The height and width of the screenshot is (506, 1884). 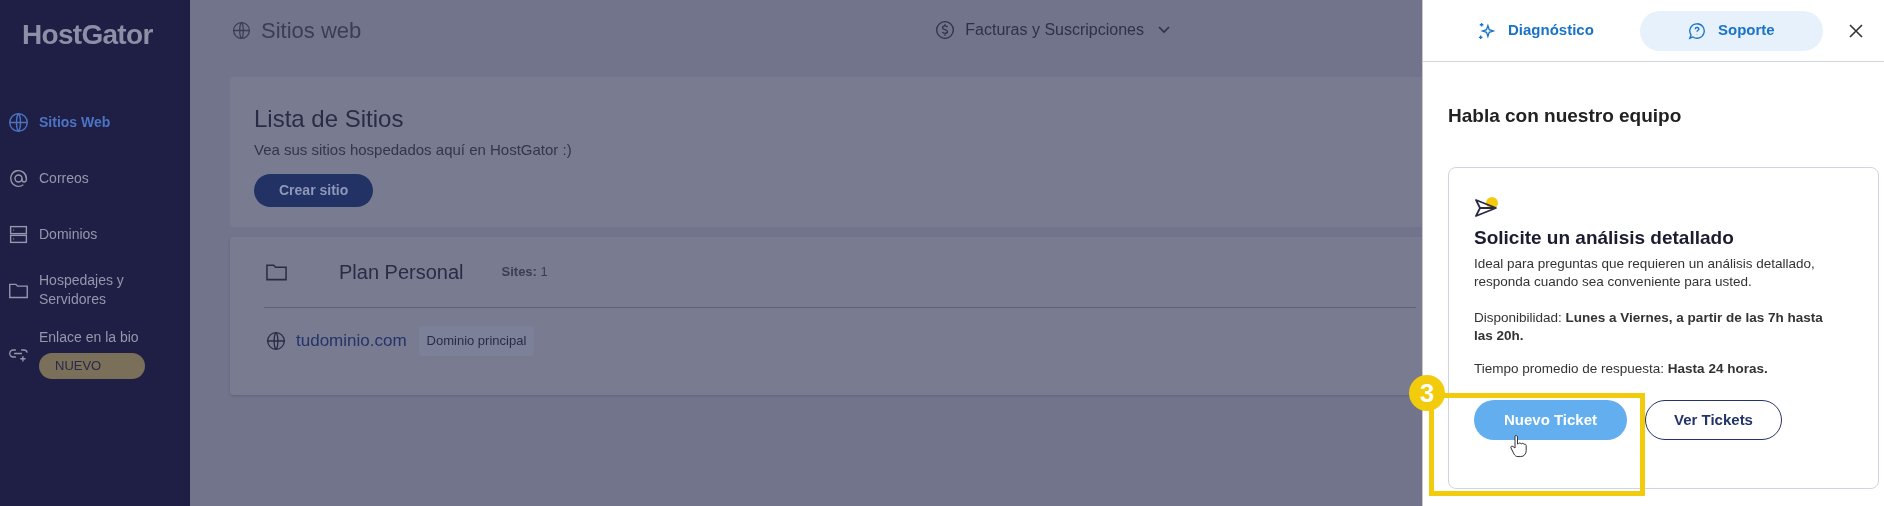 What do you see at coordinates (351, 341) in the screenshot?
I see `domain-link: tudominio.com` at bounding box center [351, 341].